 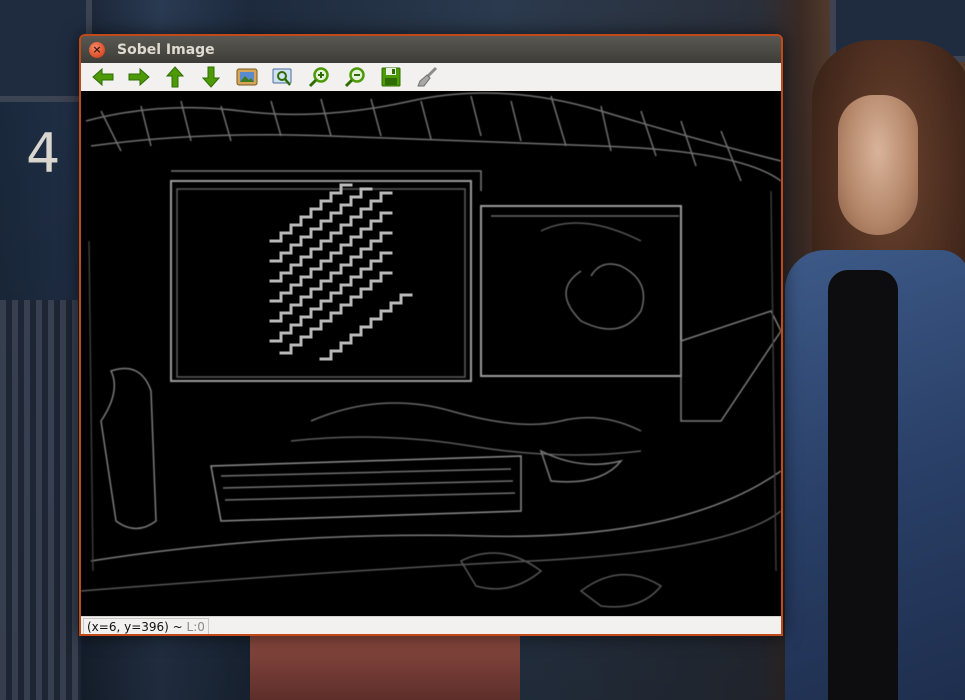 I want to click on pan-left-button, so click(x=103, y=77).